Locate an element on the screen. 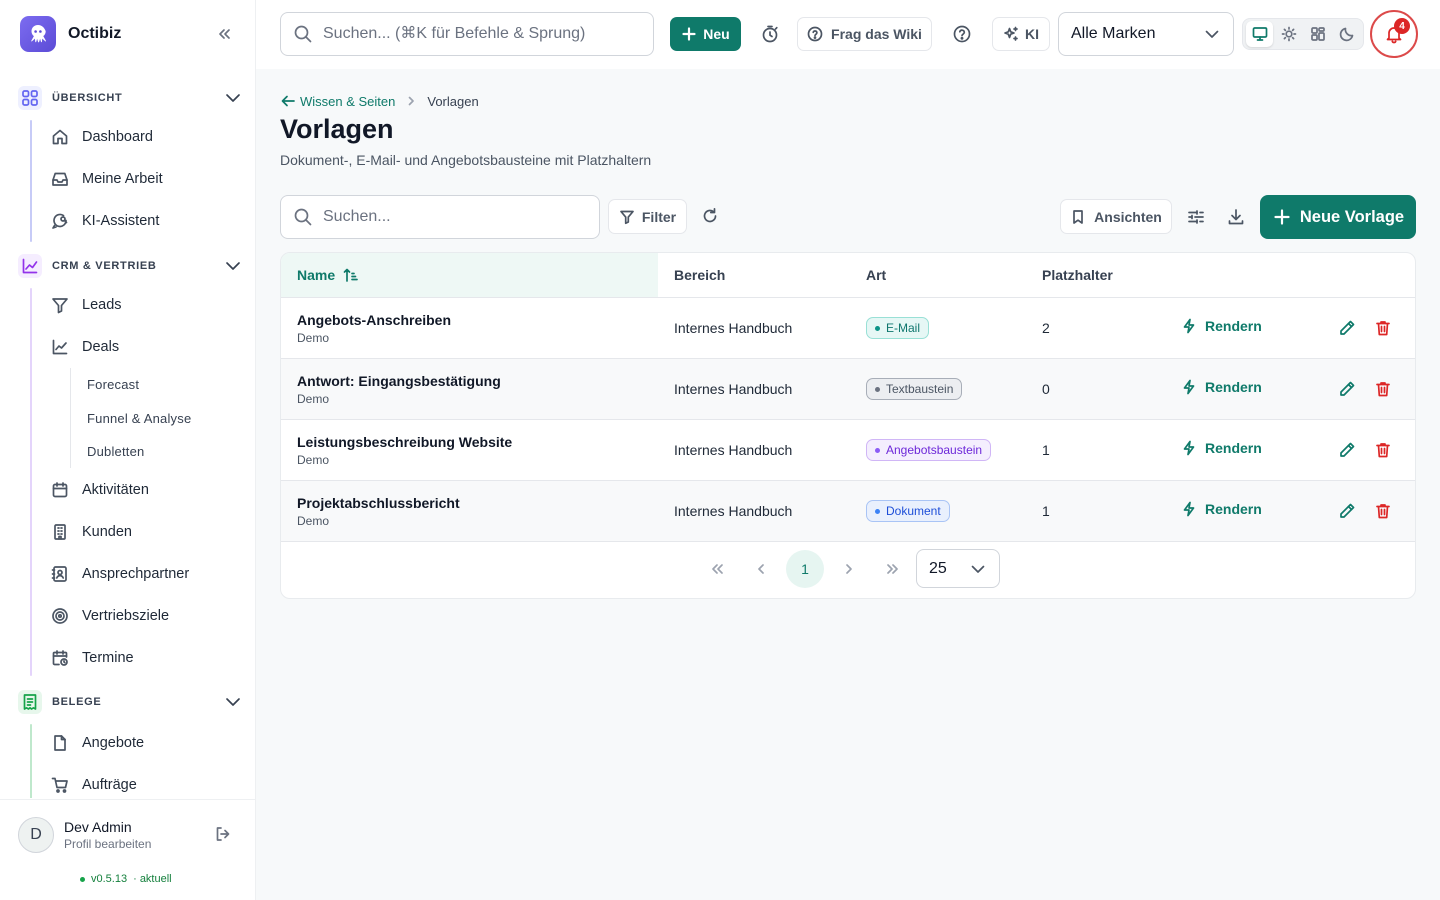  sidebar-item-ansprechpartner: Ansprechpartner is located at coordinates (145, 574).